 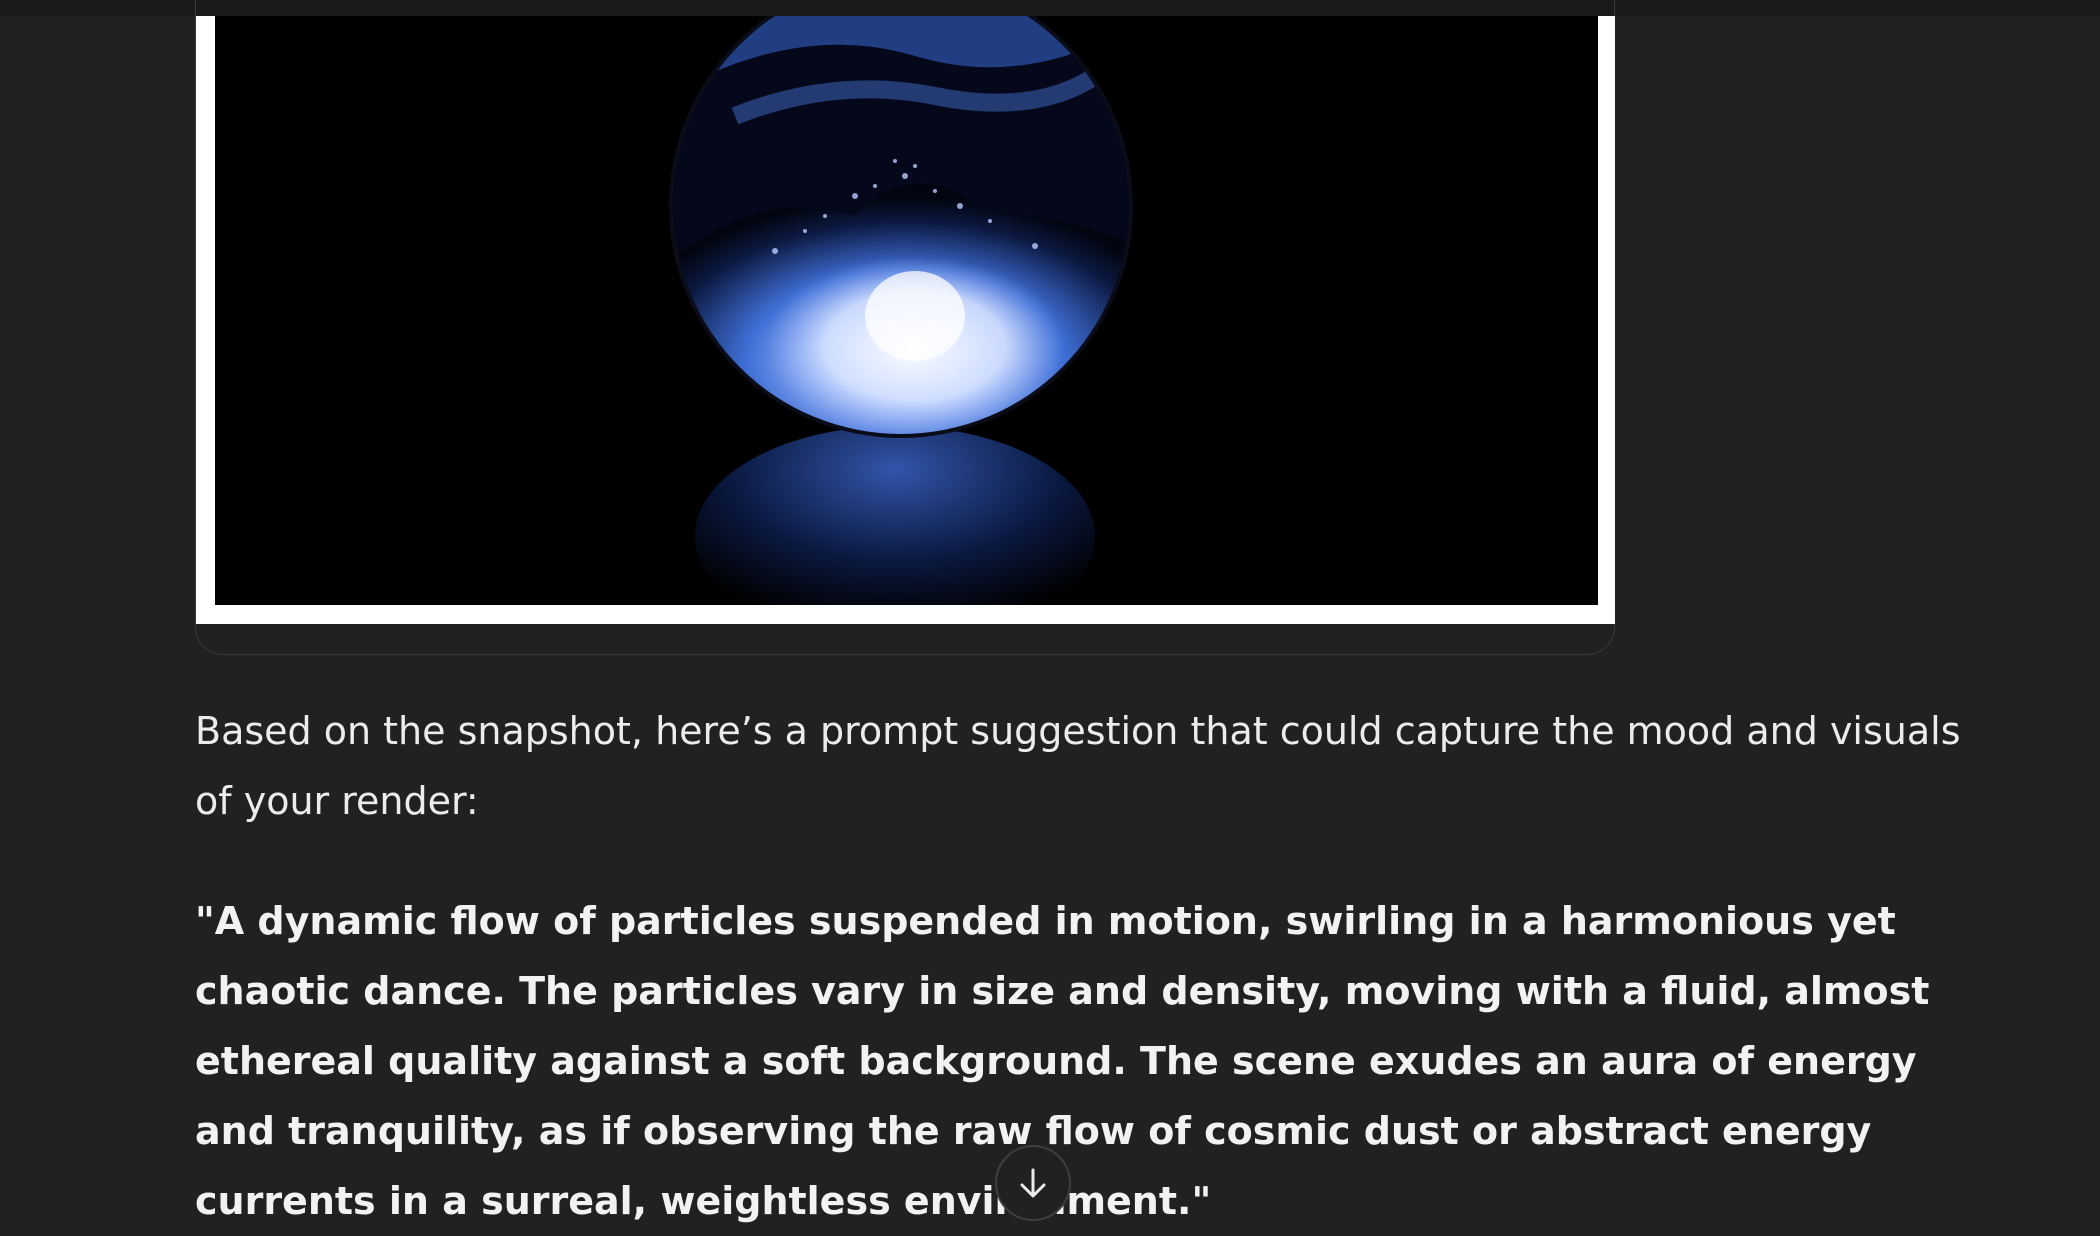 I want to click on scroll-to-bottom-button, so click(x=1033, y=1183).